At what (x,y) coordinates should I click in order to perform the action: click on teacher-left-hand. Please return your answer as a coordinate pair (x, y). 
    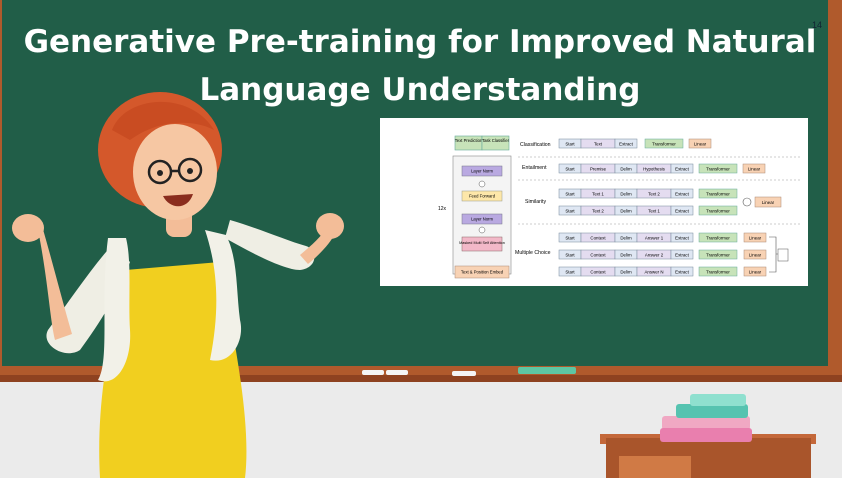
    Looking at the image, I should click on (28, 228).